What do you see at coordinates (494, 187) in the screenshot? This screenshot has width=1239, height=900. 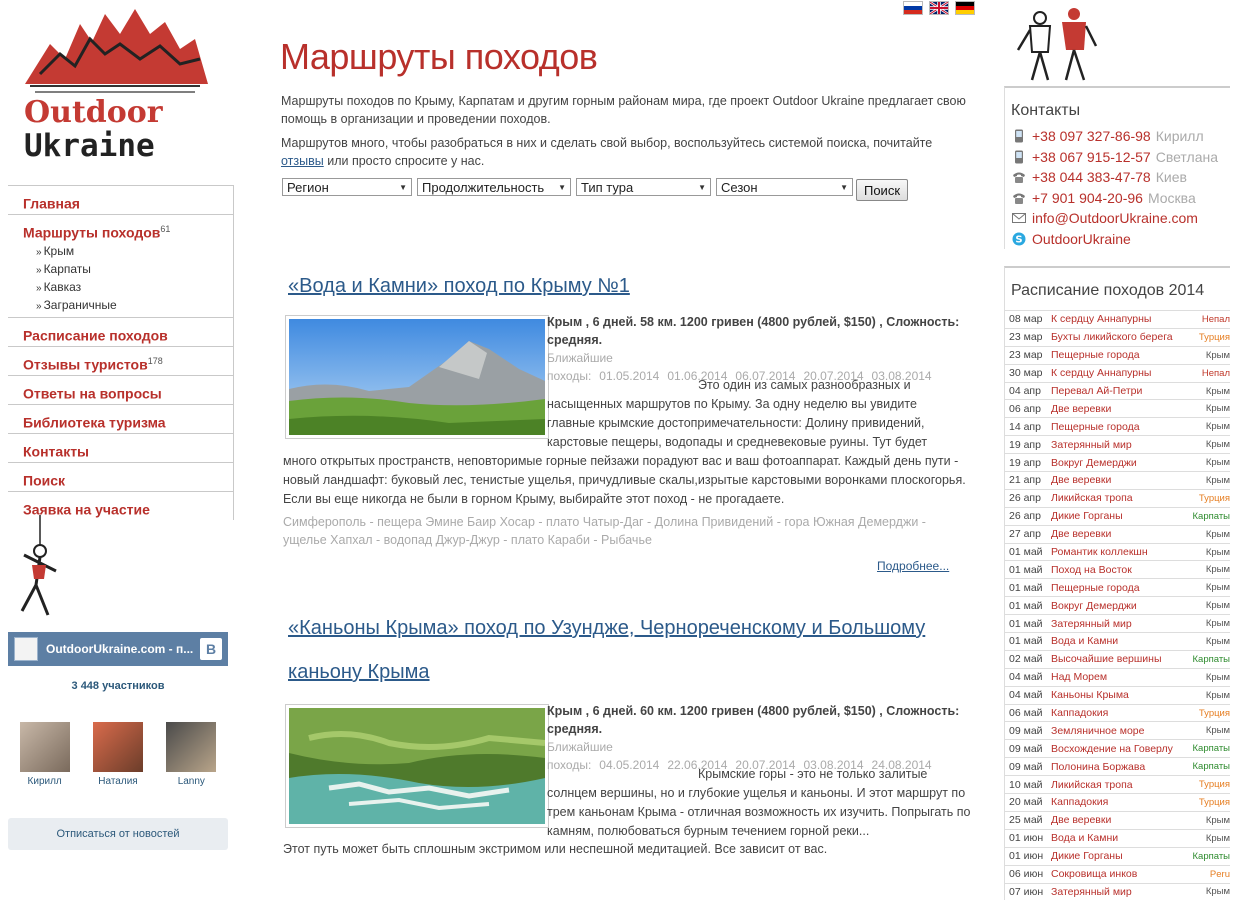 I see `duration-select: Продолжительность▼` at bounding box center [494, 187].